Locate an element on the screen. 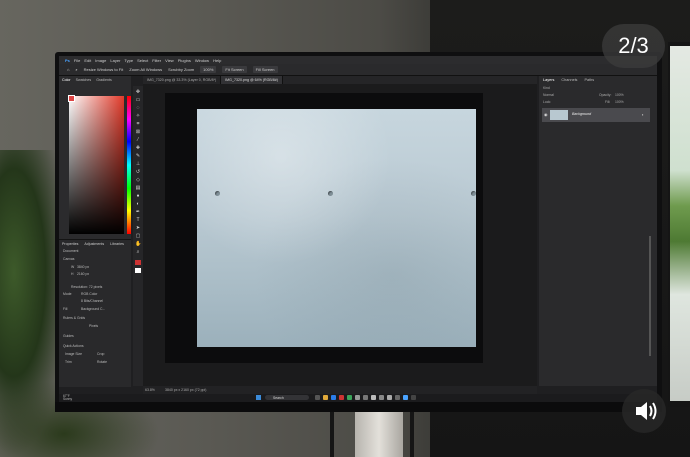 This screenshot has height=457, width=690. panel-scrollbar is located at coordinates (650, 296).